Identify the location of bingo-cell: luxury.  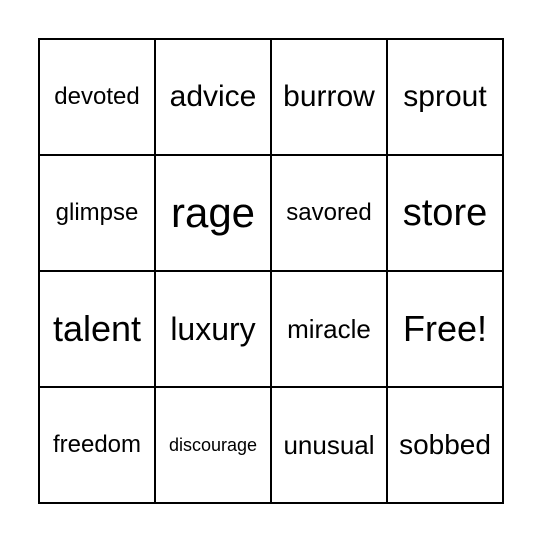
(213, 329).